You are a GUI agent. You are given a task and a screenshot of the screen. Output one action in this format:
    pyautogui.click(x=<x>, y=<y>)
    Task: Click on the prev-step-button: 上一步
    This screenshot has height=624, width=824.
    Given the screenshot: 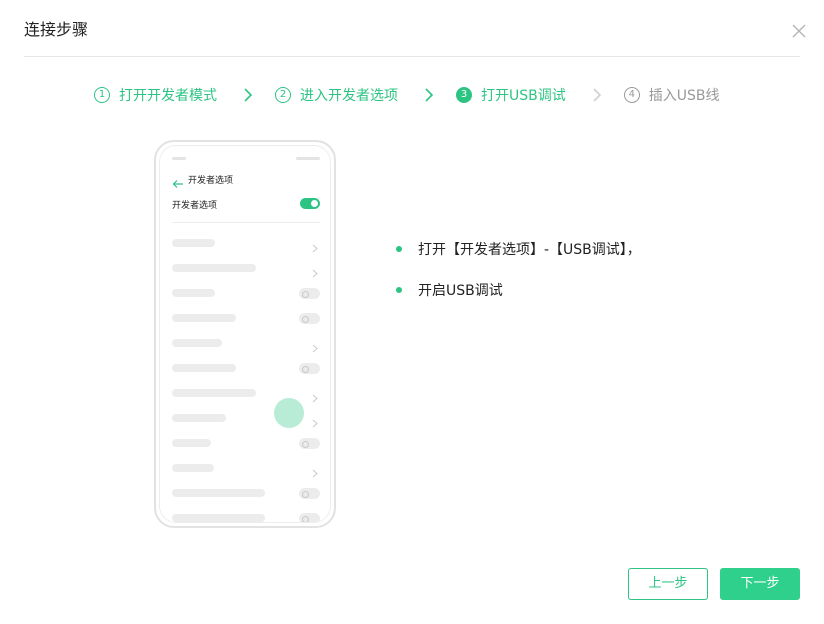 What is the action you would take?
    pyautogui.click(x=668, y=584)
    